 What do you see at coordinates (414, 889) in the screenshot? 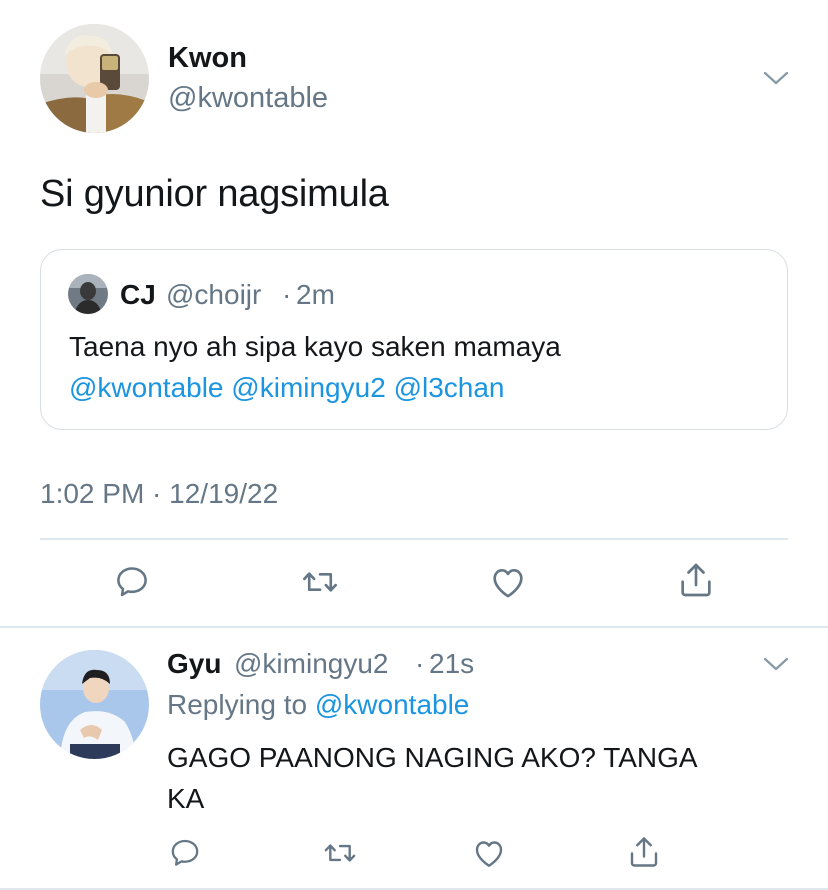
I see `bottom-divider` at bounding box center [414, 889].